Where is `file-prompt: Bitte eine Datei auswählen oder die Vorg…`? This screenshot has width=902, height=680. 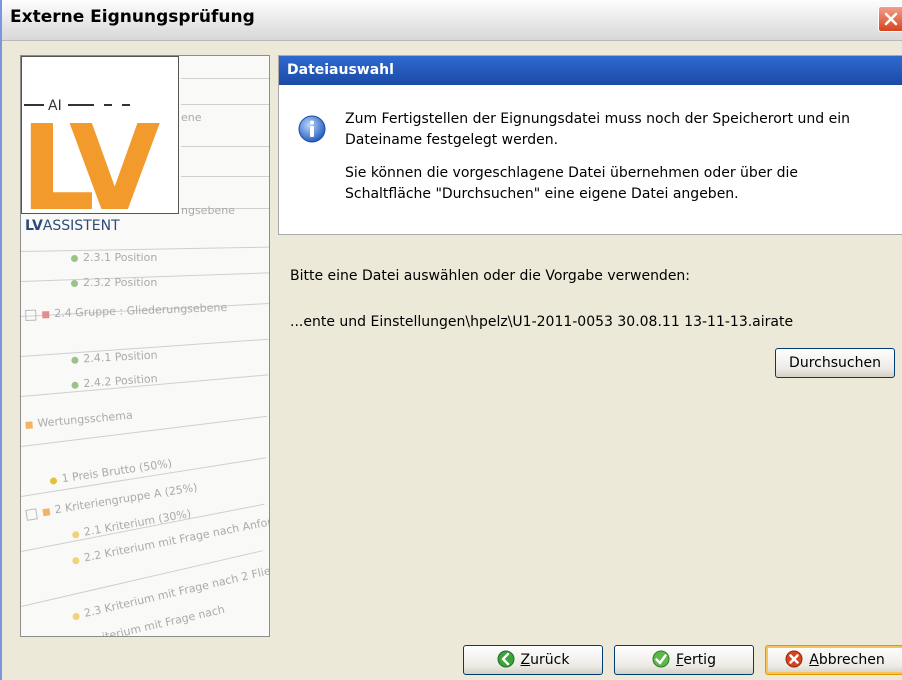 file-prompt: Bitte eine Datei auswählen oder die Vorg… is located at coordinates (490, 276).